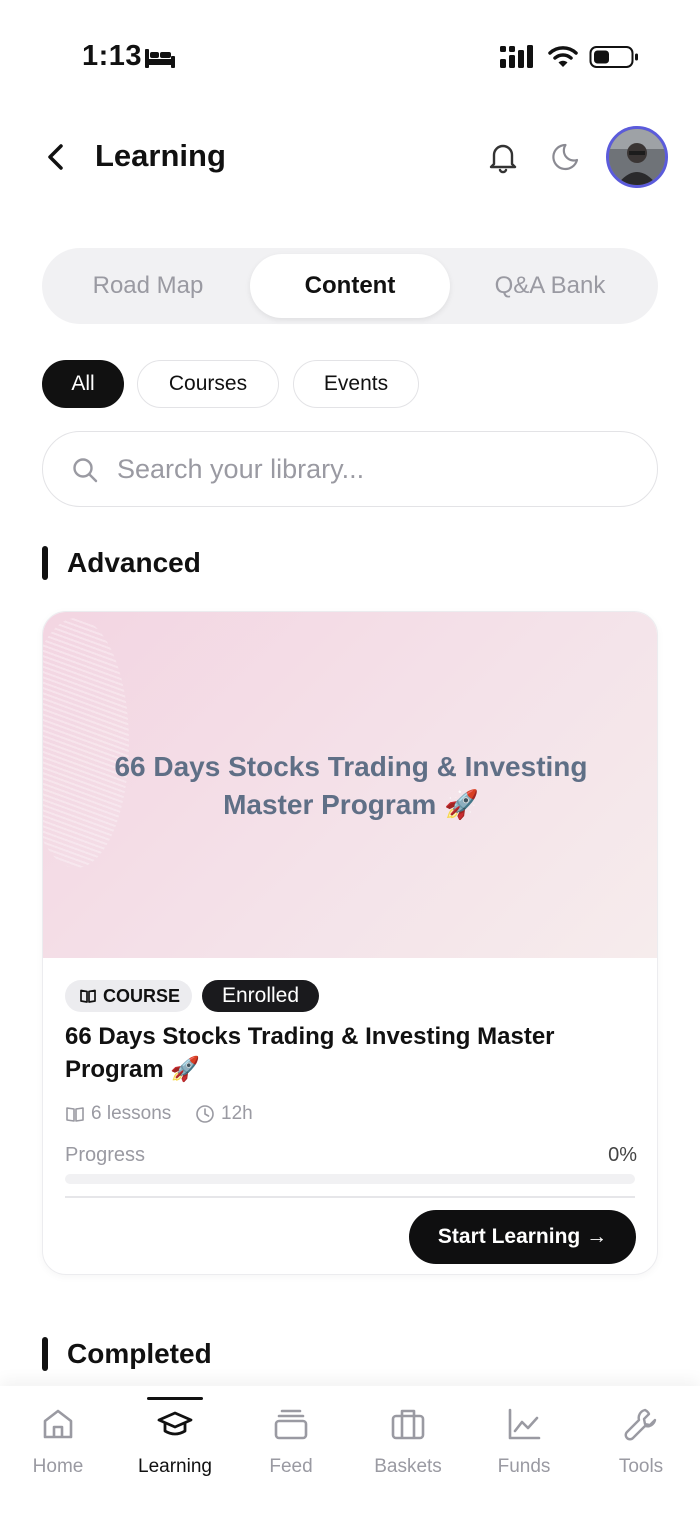 This screenshot has height=1522, width=700. I want to click on enrolled-badge: Enrolled, so click(260, 996).